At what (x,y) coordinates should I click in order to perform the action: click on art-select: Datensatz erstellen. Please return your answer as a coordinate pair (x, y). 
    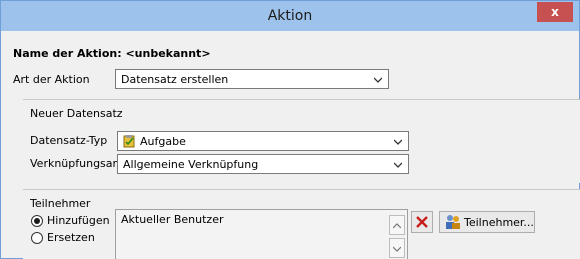
    Looking at the image, I should click on (252, 79).